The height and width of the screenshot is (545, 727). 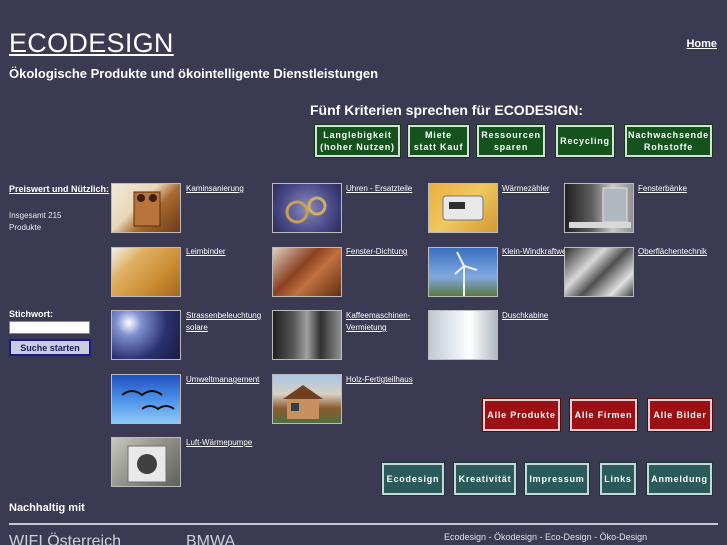 What do you see at coordinates (146, 272) in the screenshot?
I see `glulam-beam-image` at bounding box center [146, 272].